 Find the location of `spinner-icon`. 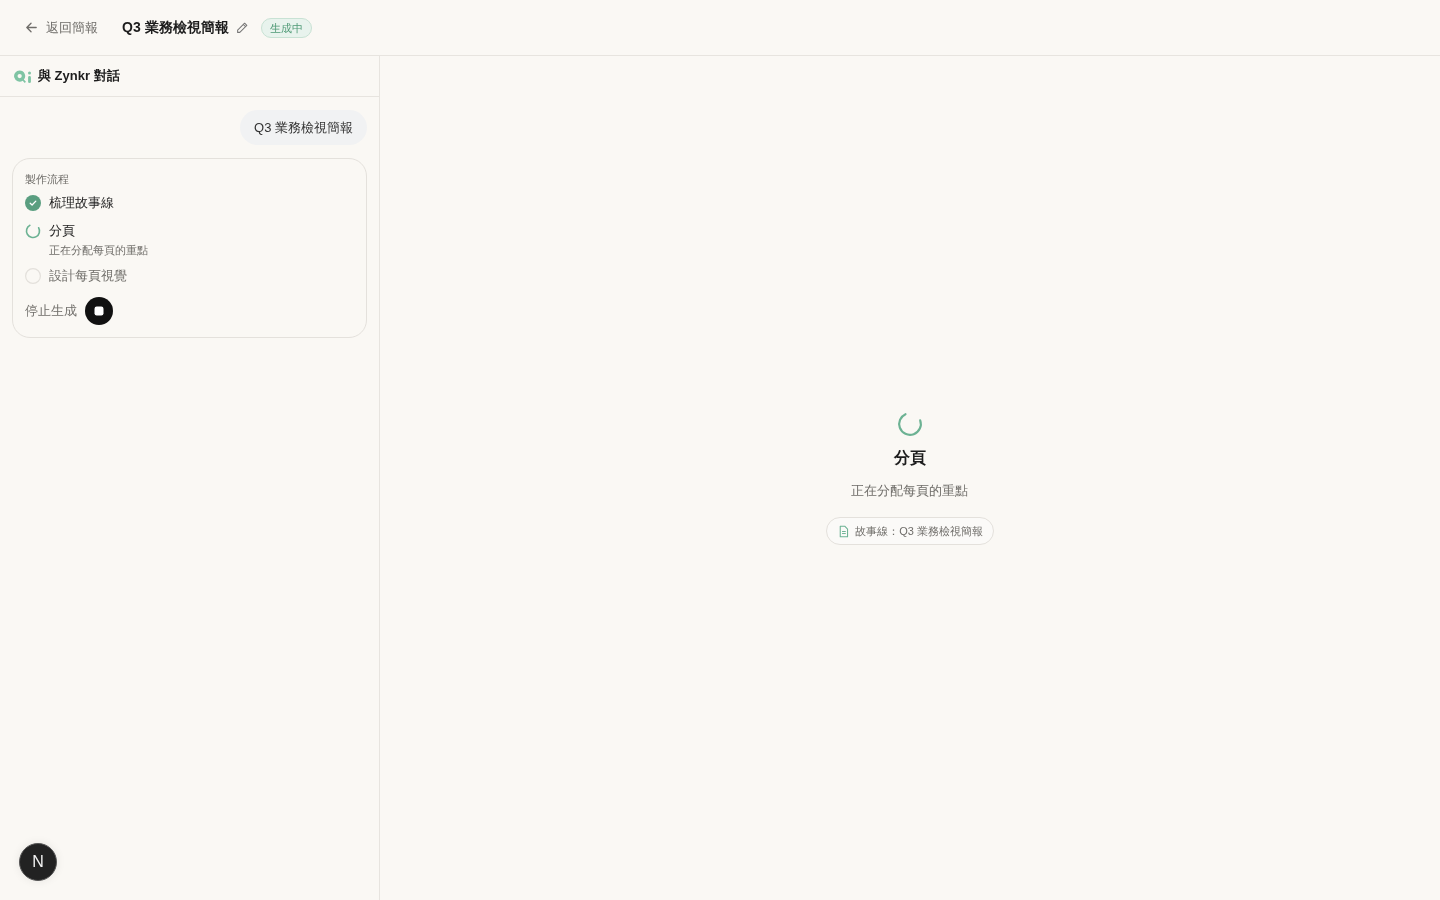

spinner-icon is located at coordinates (910, 424).